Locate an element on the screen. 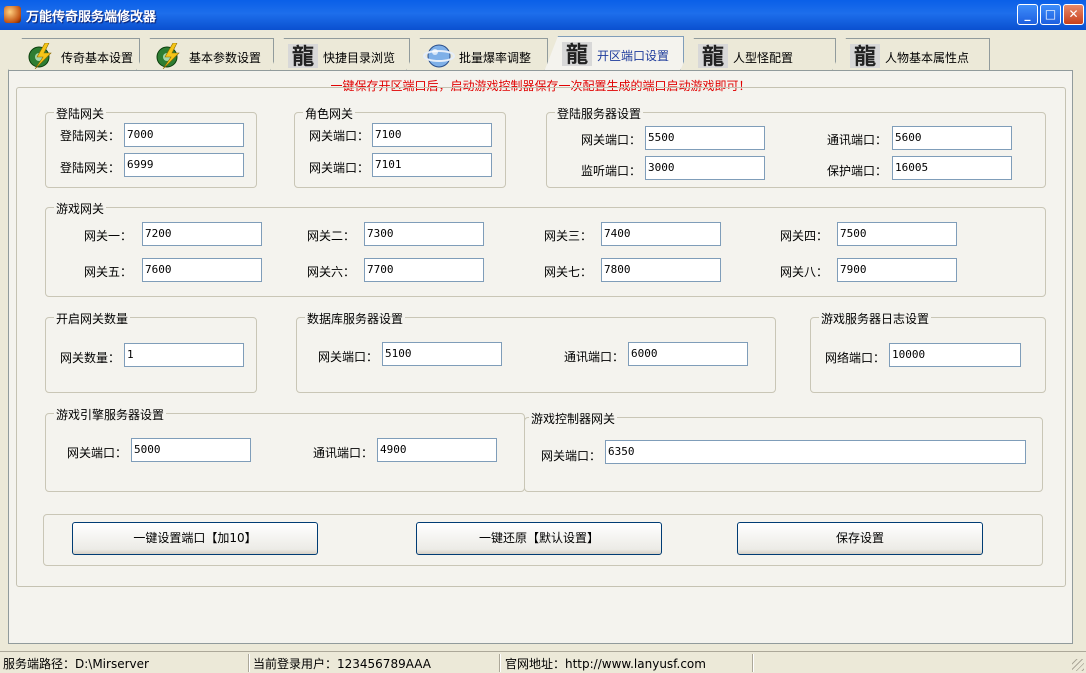  field-label: 网关一： is located at coordinates (108, 236).